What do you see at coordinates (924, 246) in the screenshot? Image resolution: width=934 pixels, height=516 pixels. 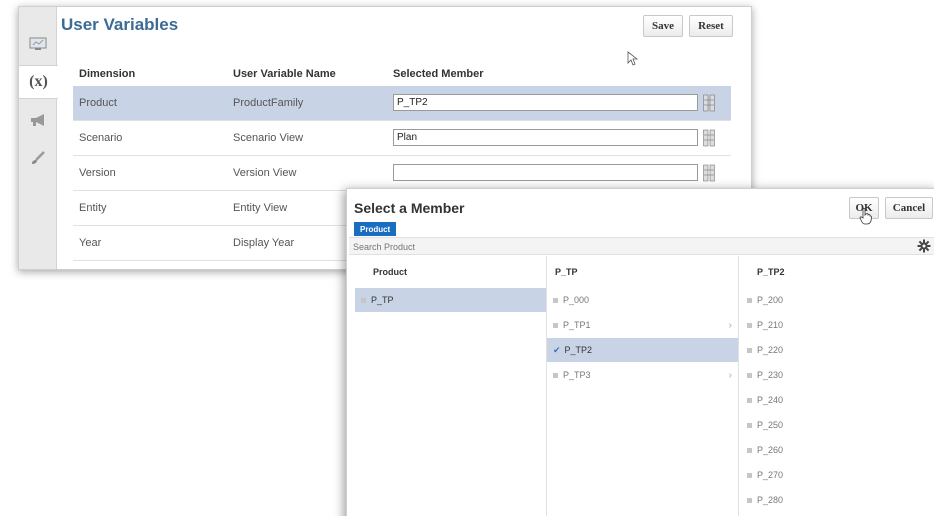 I see `gear-icon` at bounding box center [924, 246].